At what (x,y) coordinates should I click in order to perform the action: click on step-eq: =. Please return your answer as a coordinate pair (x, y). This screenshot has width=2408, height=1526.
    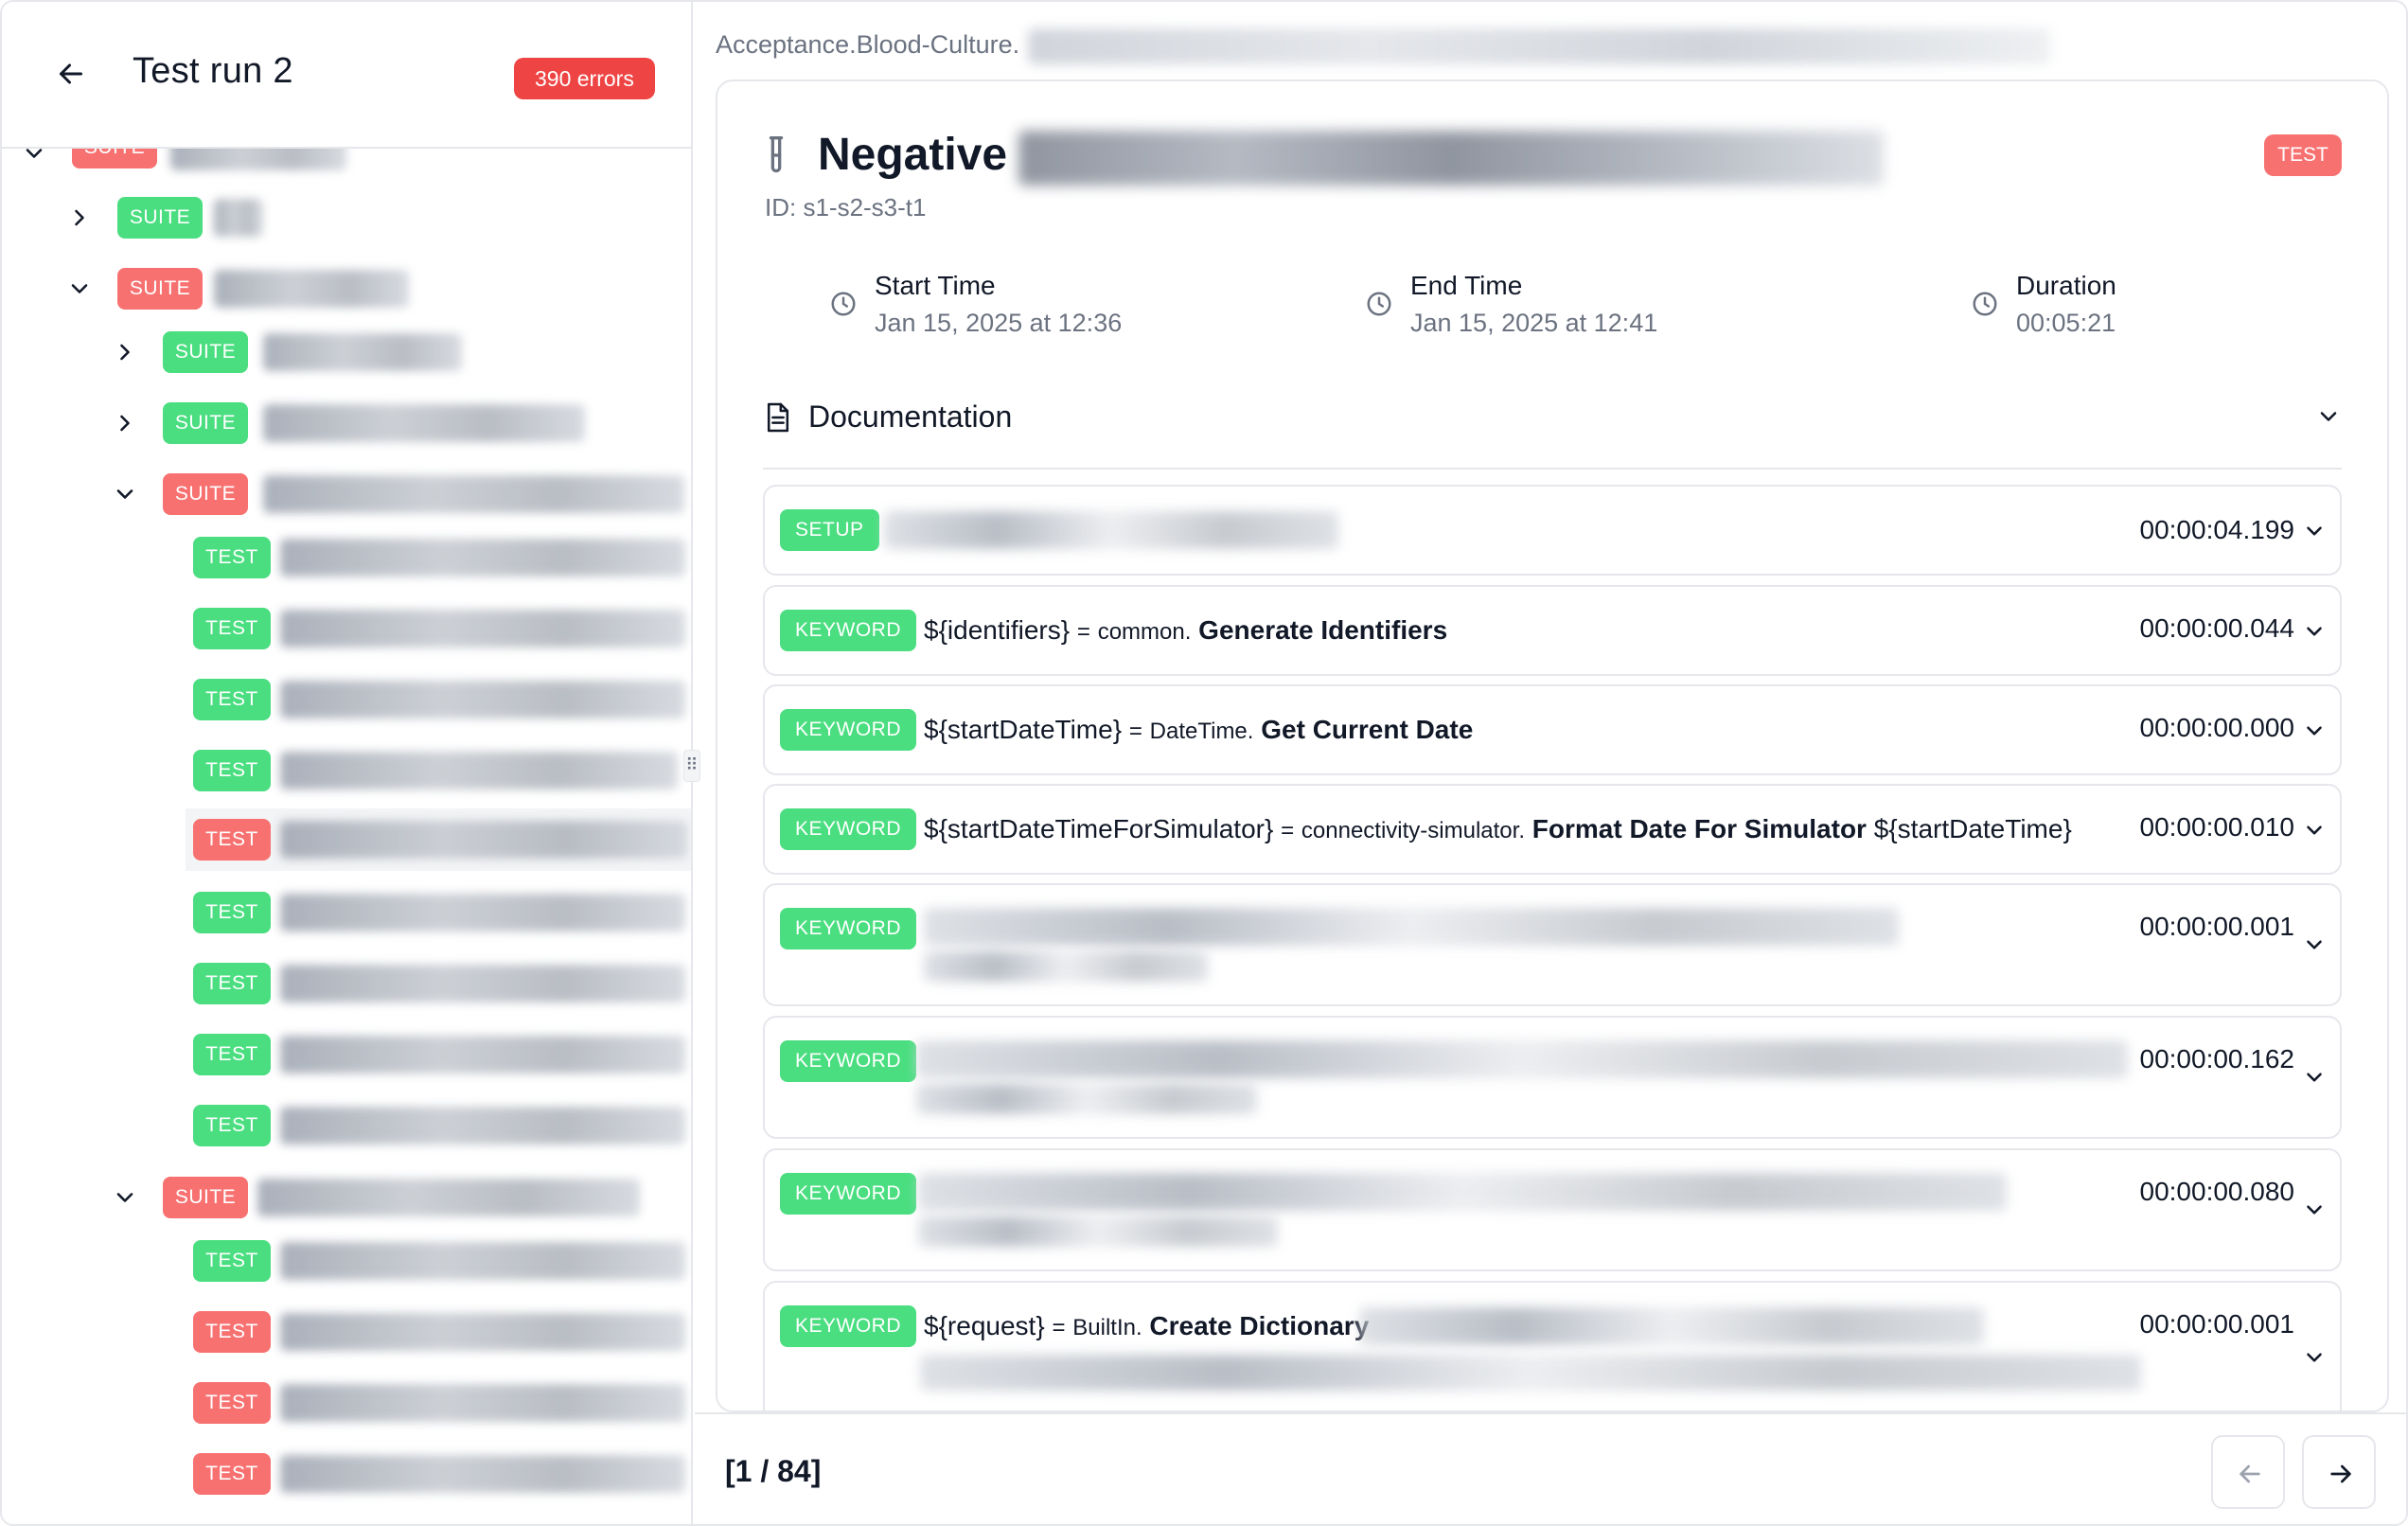
    Looking at the image, I should click on (1135, 731).